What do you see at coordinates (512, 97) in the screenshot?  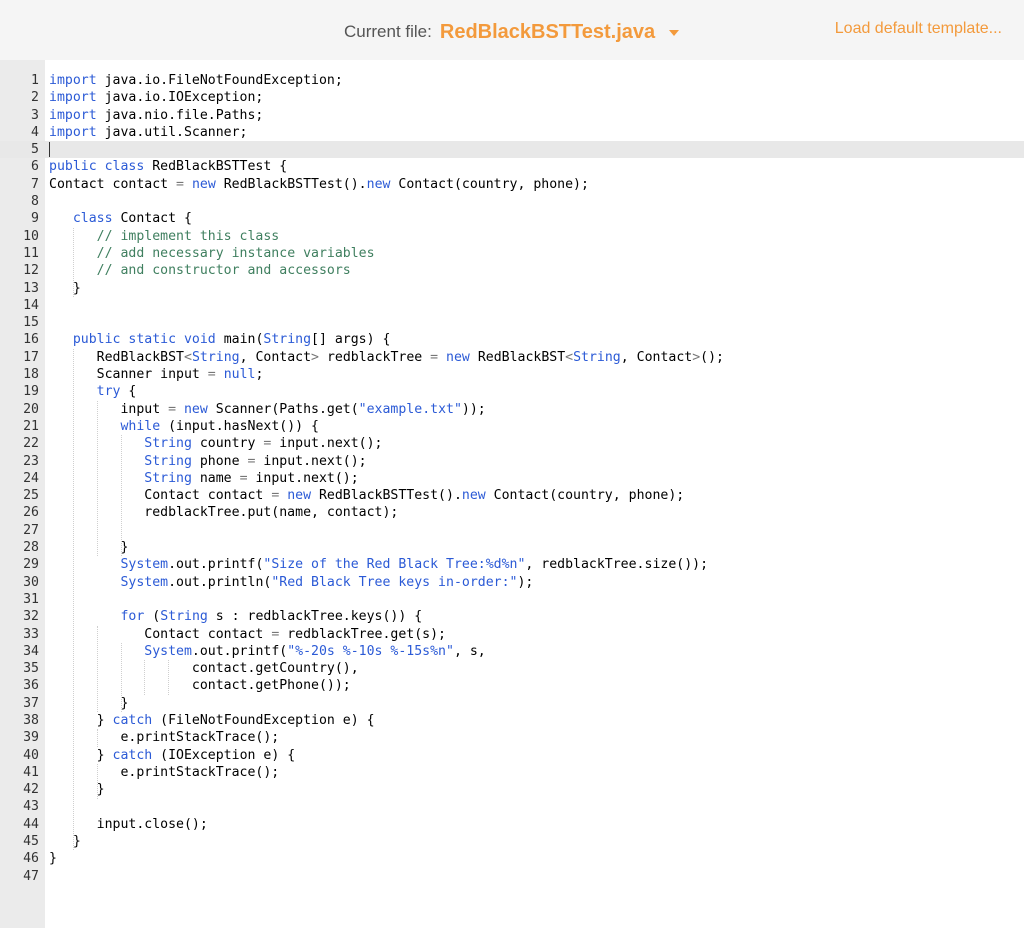 I see `code-line: 2 import java.io.IOException;` at bounding box center [512, 97].